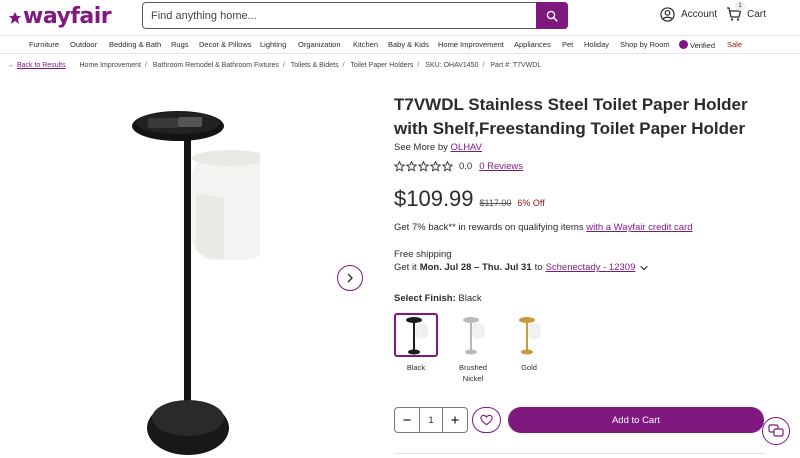 This screenshot has height=458, width=800. I want to click on finish-swatch-brushed-nickel, so click(473, 335).